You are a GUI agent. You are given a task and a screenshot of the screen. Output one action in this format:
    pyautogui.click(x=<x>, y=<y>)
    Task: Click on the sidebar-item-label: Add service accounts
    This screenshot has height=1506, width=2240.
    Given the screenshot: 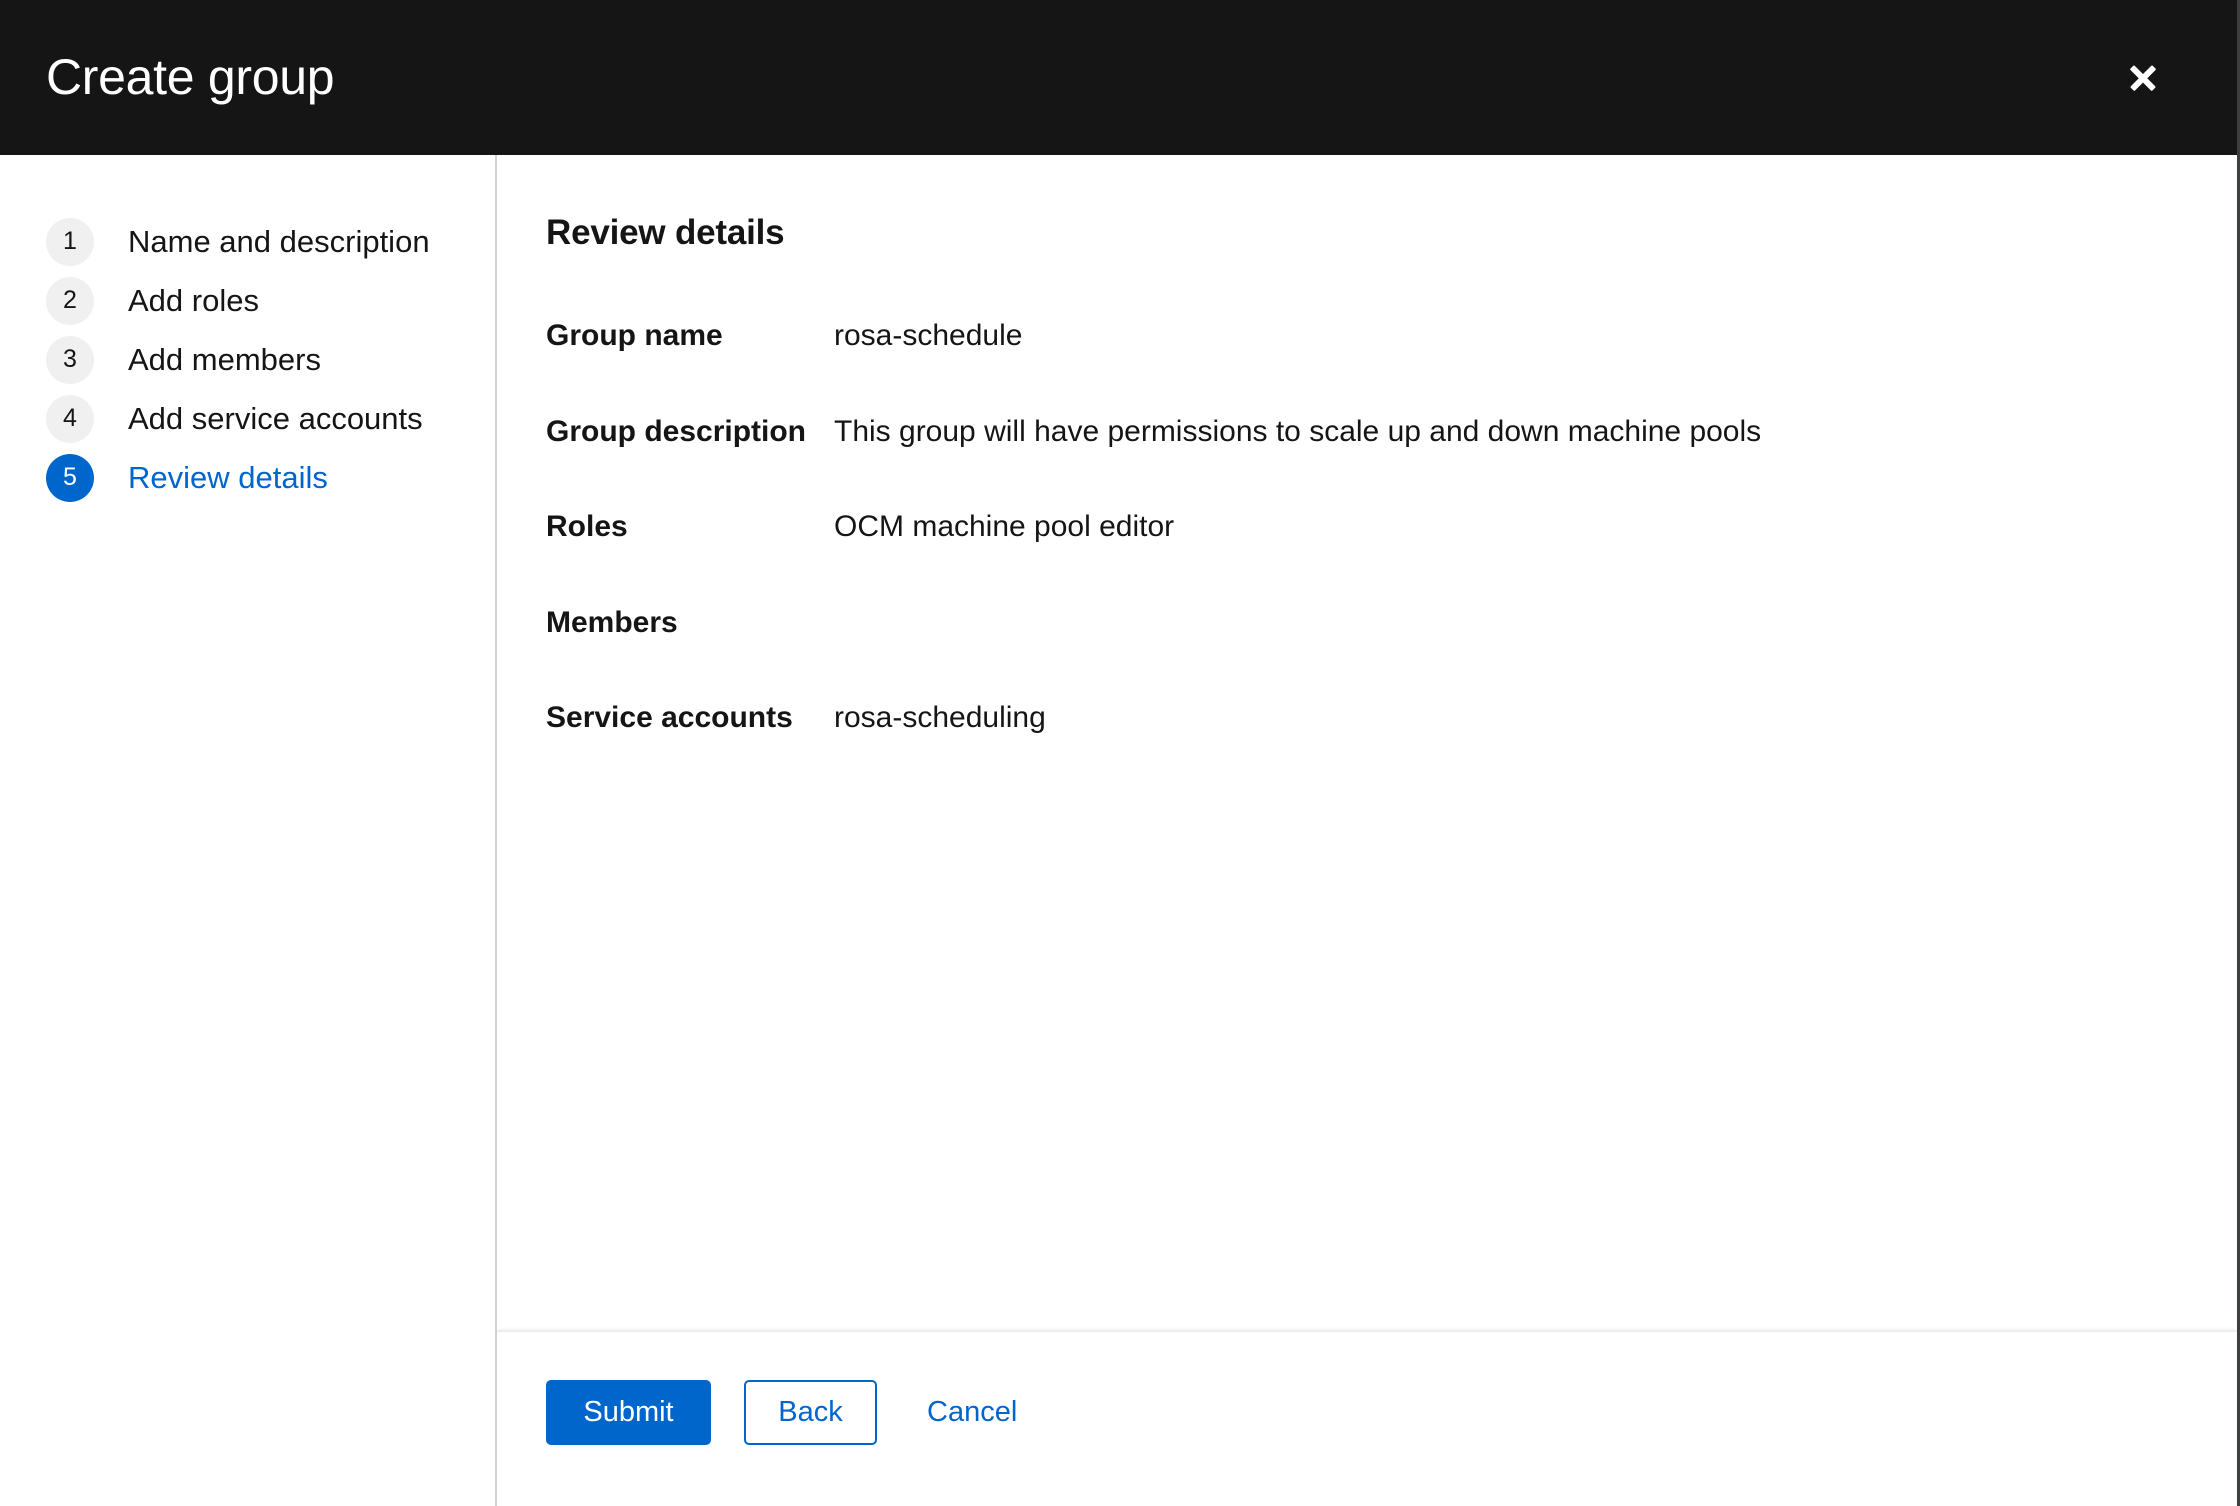 What is the action you would take?
    pyautogui.click(x=275, y=418)
    